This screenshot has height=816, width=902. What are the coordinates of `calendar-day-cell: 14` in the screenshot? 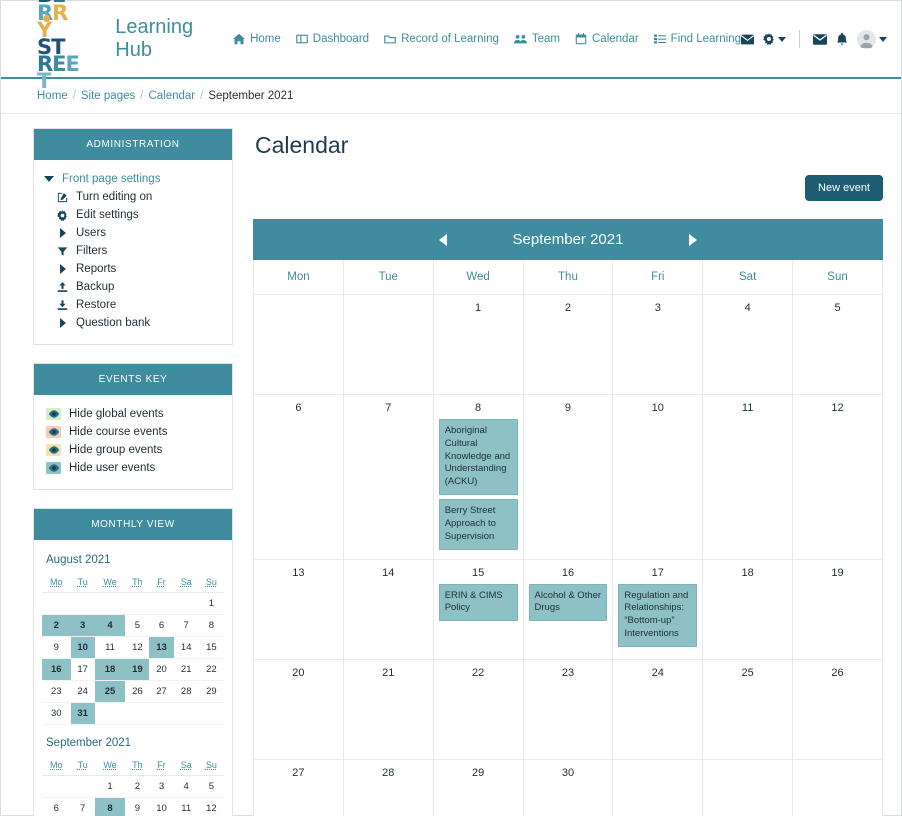 It's located at (388, 609).